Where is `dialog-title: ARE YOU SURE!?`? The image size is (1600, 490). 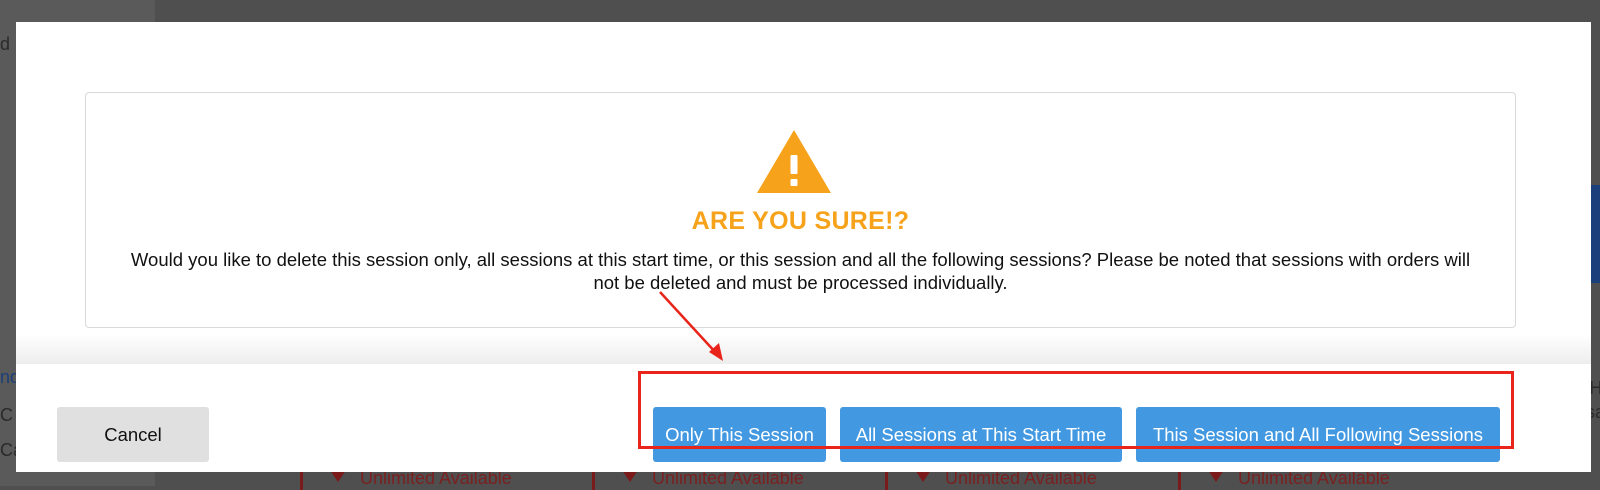 dialog-title: ARE YOU SURE!? is located at coordinates (800, 221).